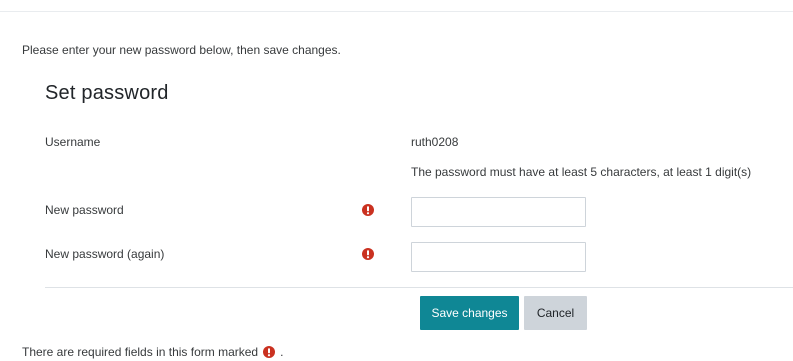  Describe the element at coordinates (469, 313) in the screenshot. I see `save-changes-button: Save changes` at that location.